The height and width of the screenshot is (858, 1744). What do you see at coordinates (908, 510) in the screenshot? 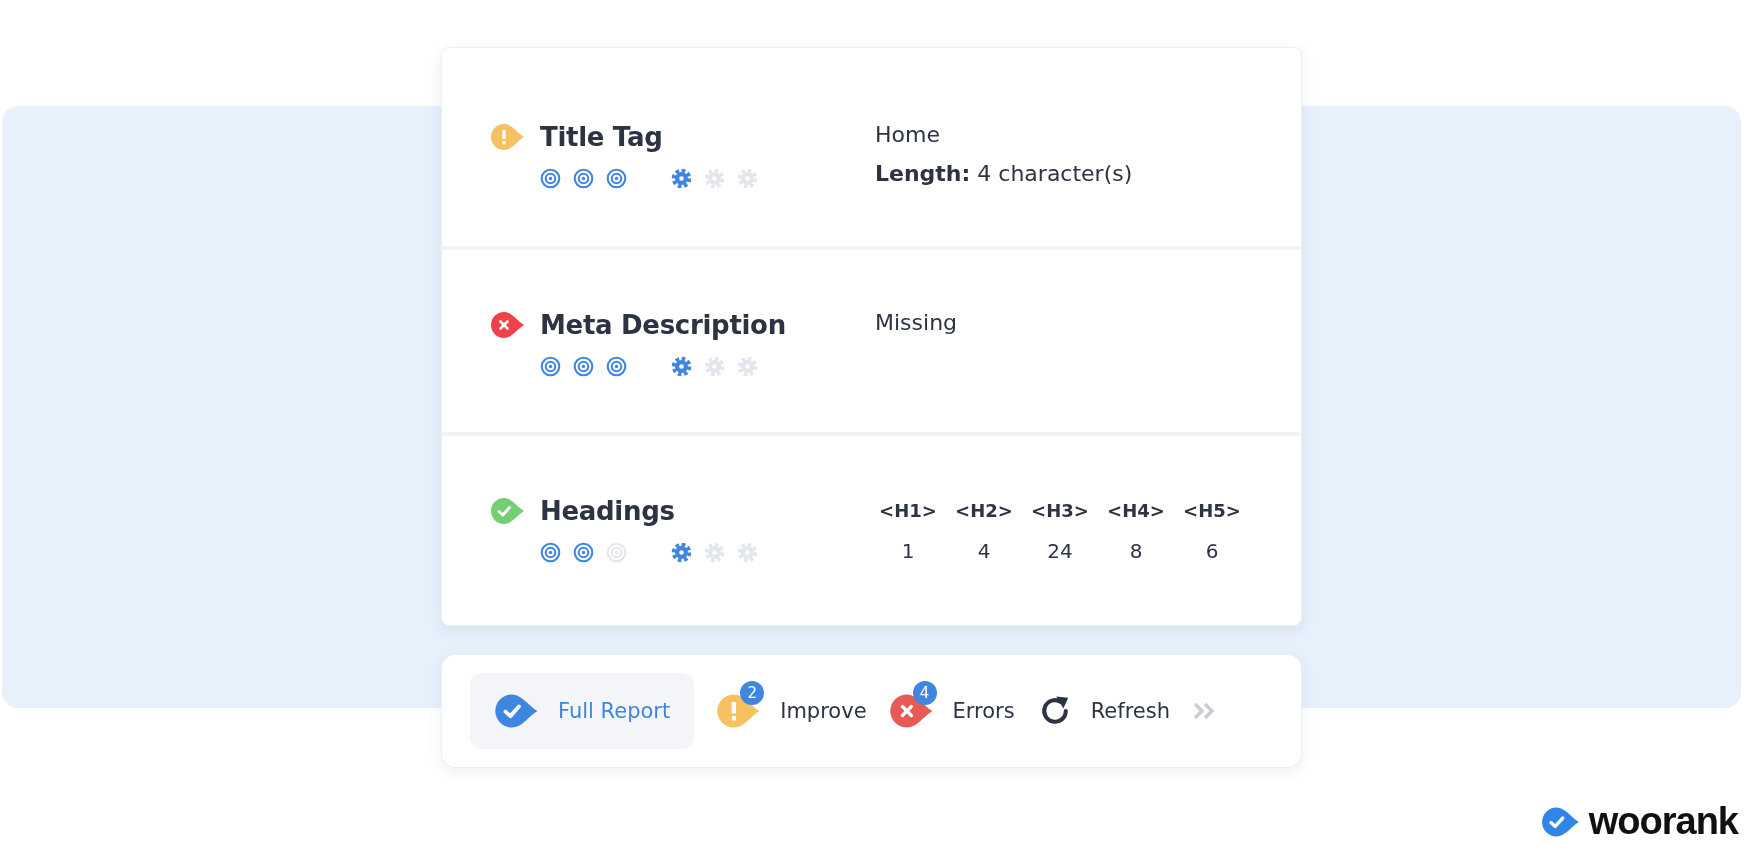
I see `heading-label: <H1>` at bounding box center [908, 510].